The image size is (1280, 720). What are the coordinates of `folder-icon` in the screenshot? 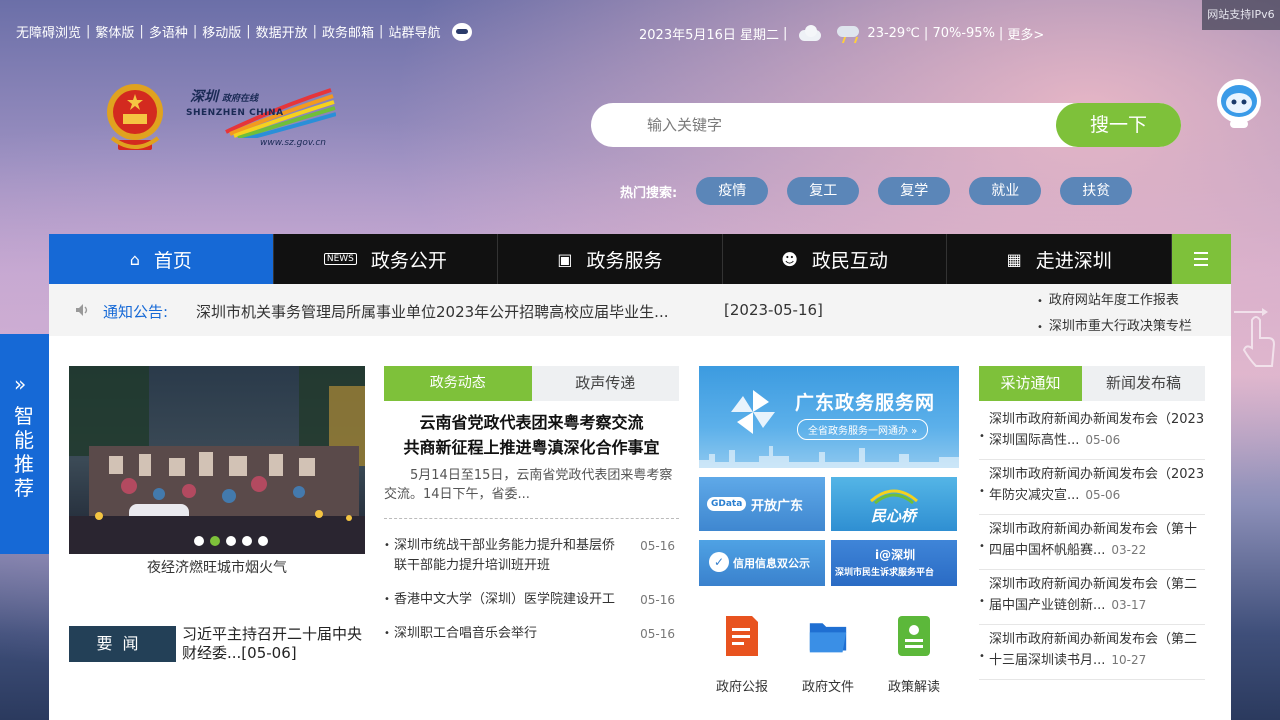 It's located at (828, 638).